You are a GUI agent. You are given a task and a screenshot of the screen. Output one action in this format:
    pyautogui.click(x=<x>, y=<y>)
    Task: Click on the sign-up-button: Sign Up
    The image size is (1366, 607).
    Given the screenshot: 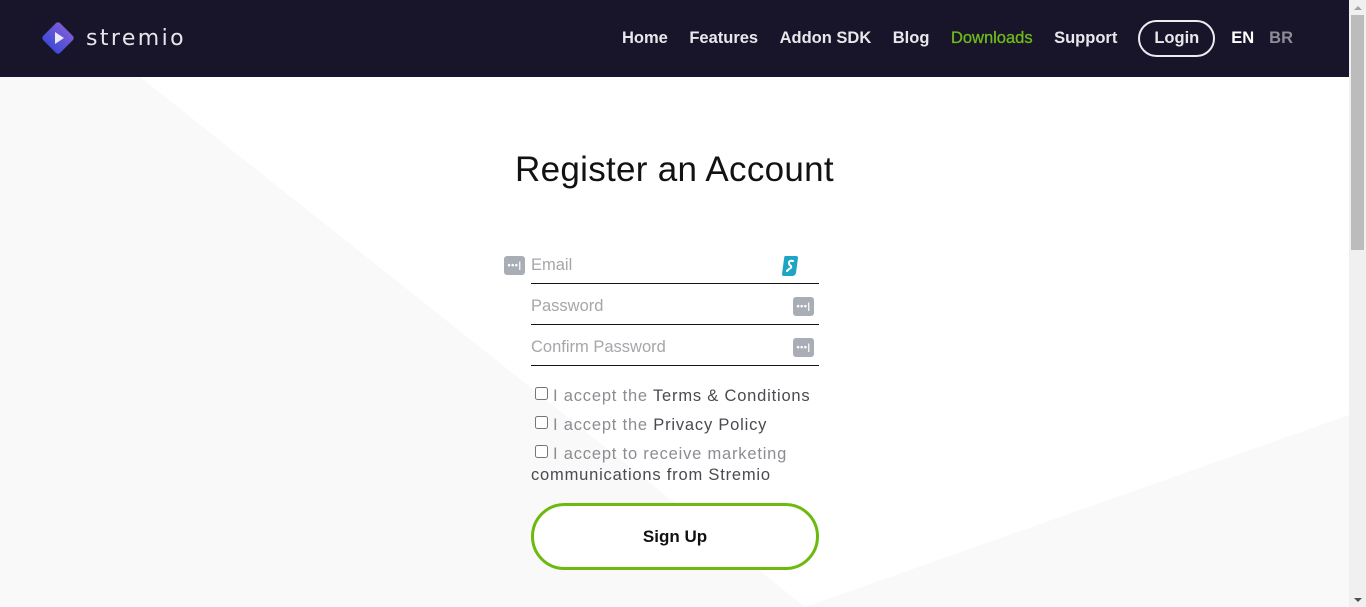 What is the action you would take?
    pyautogui.click(x=675, y=536)
    